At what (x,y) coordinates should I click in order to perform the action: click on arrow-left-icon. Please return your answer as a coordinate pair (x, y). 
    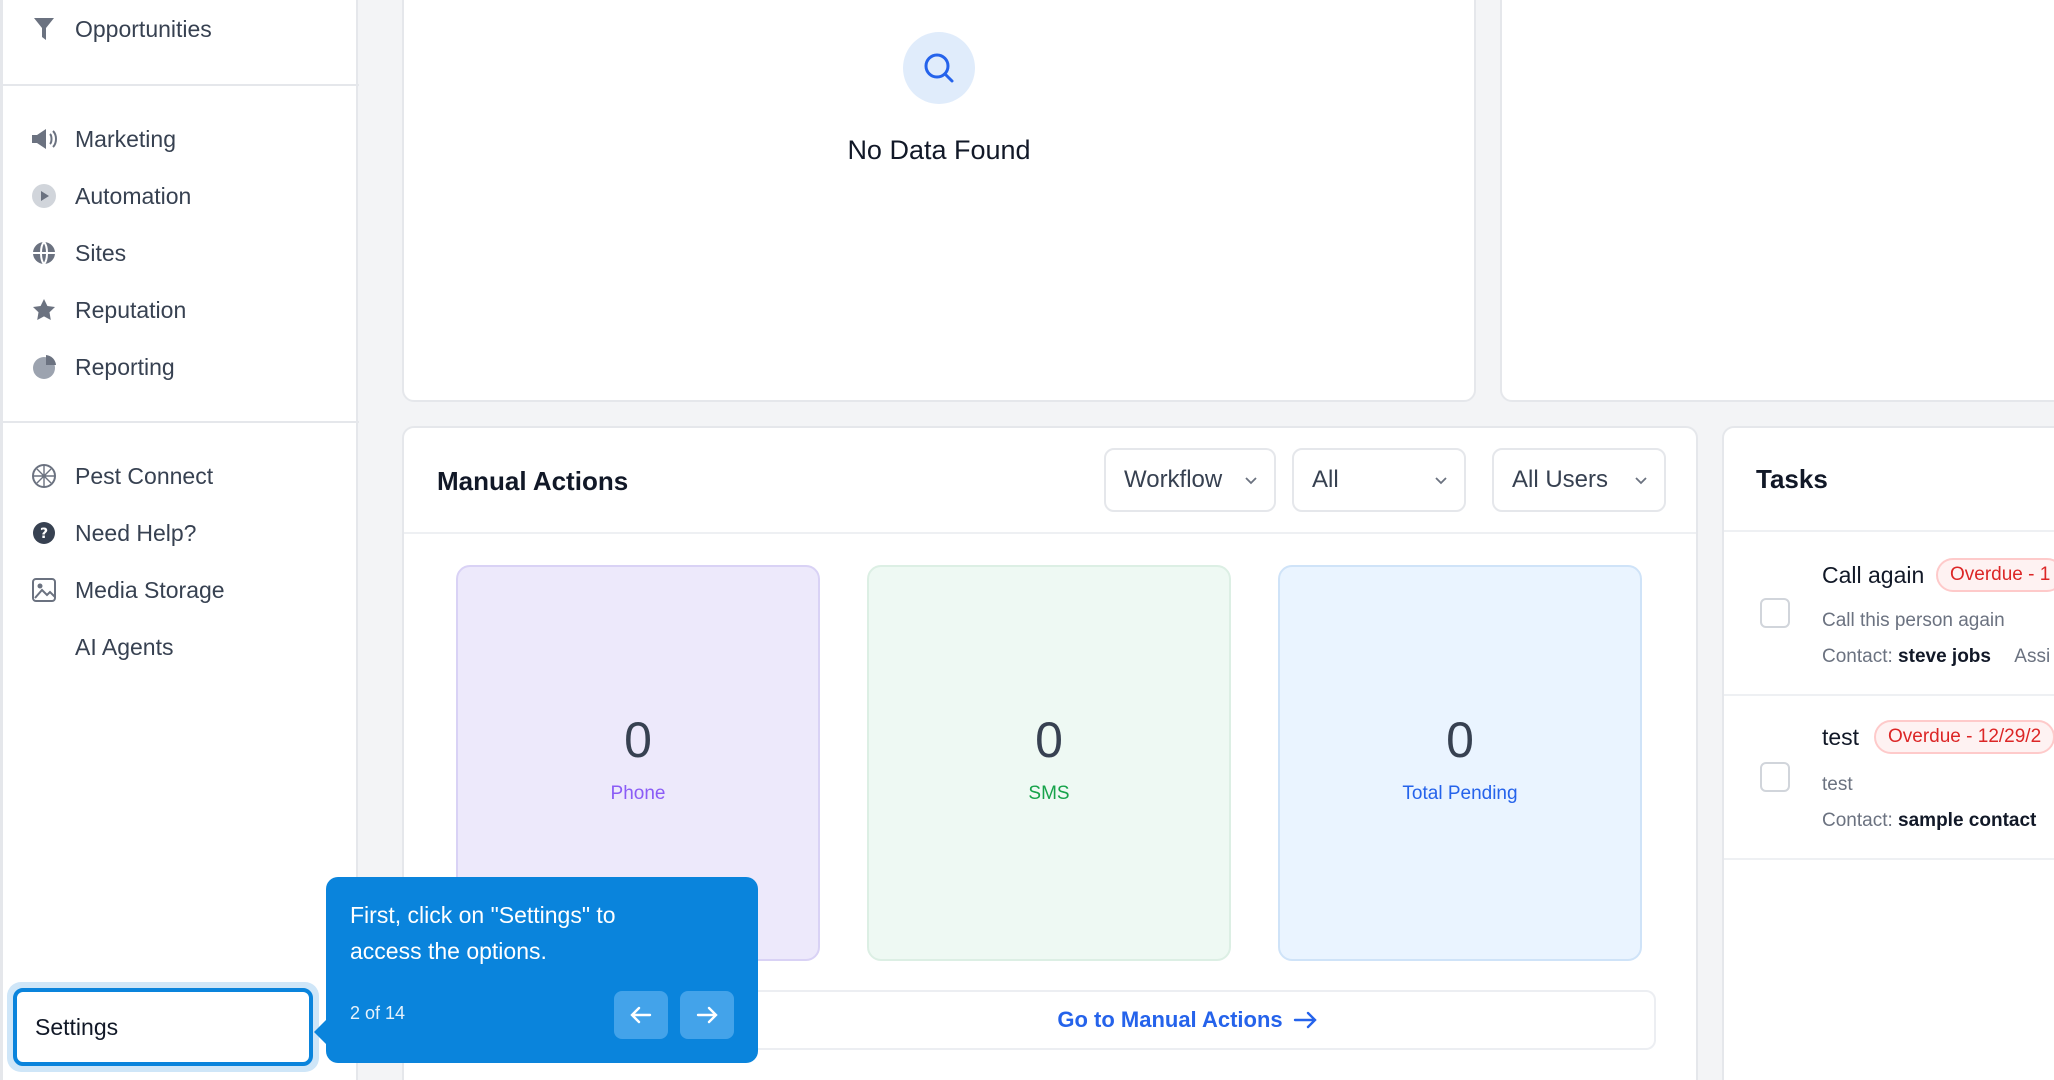
    Looking at the image, I should click on (641, 1015).